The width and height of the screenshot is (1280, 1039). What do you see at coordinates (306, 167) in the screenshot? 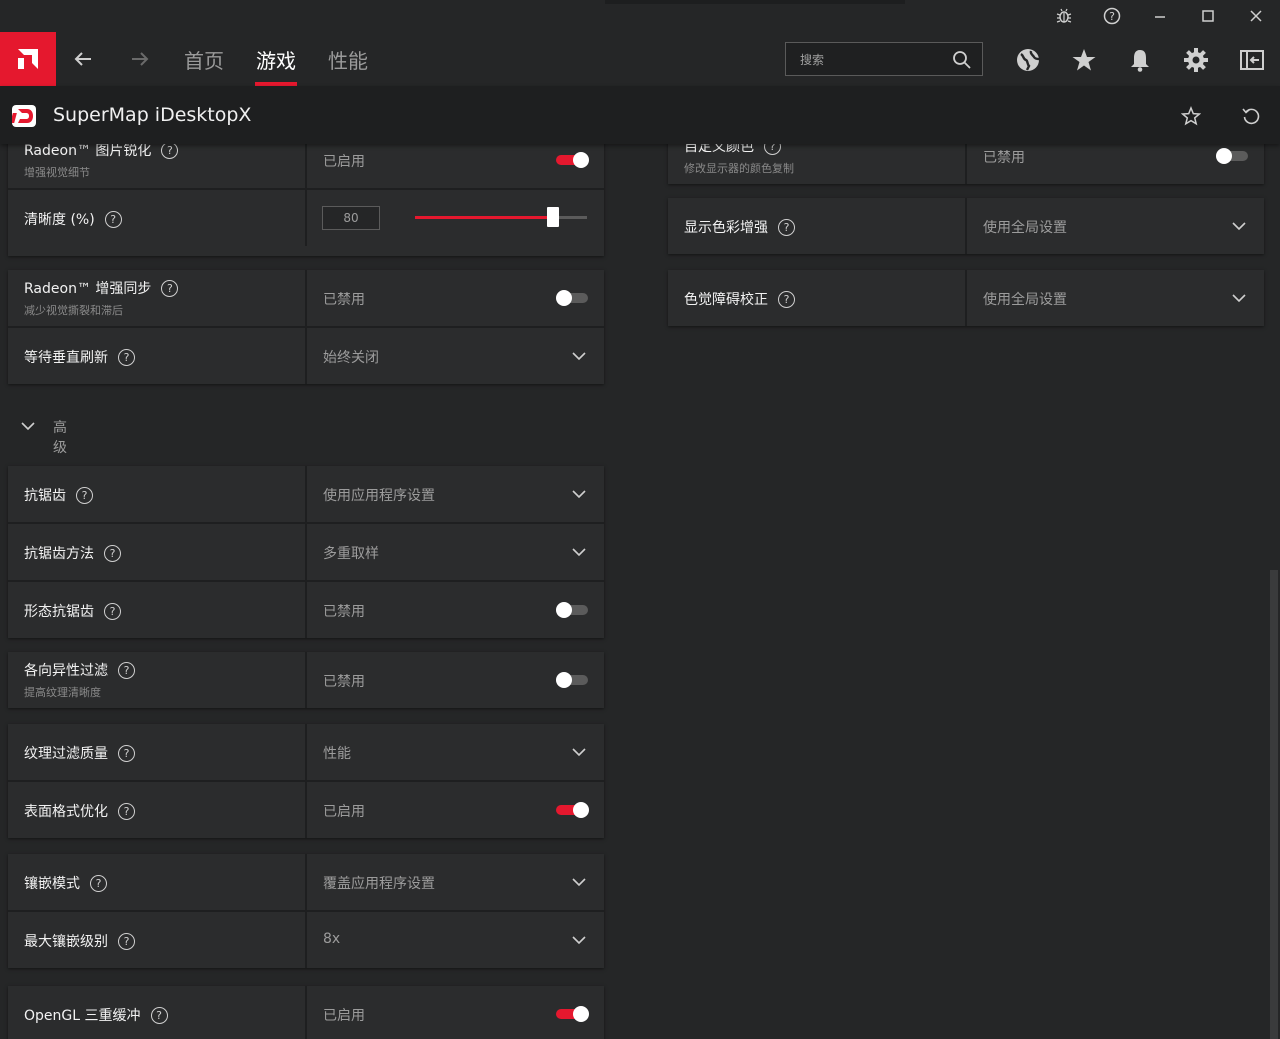
I see `setting-row-image-sharpening: Radeon™ 图片锐化? 增强视觉细节 已启用` at bounding box center [306, 167].